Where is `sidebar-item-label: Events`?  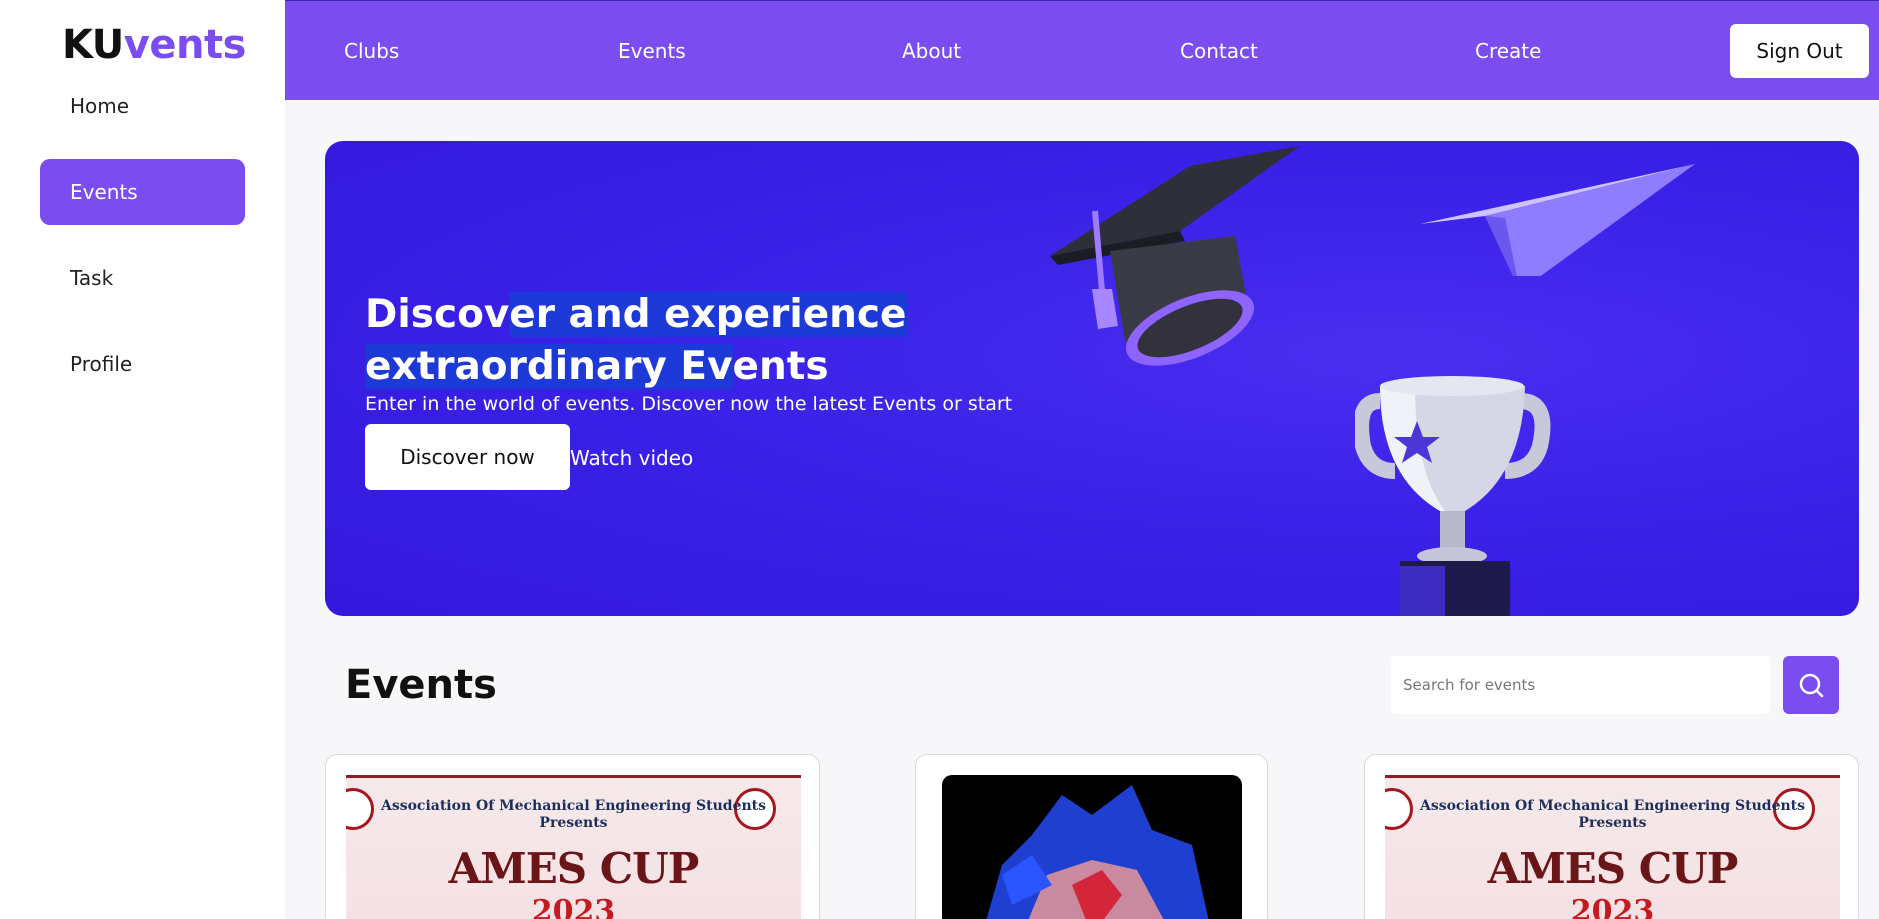 sidebar-item-label: Events is located at coordinates (104, 192).